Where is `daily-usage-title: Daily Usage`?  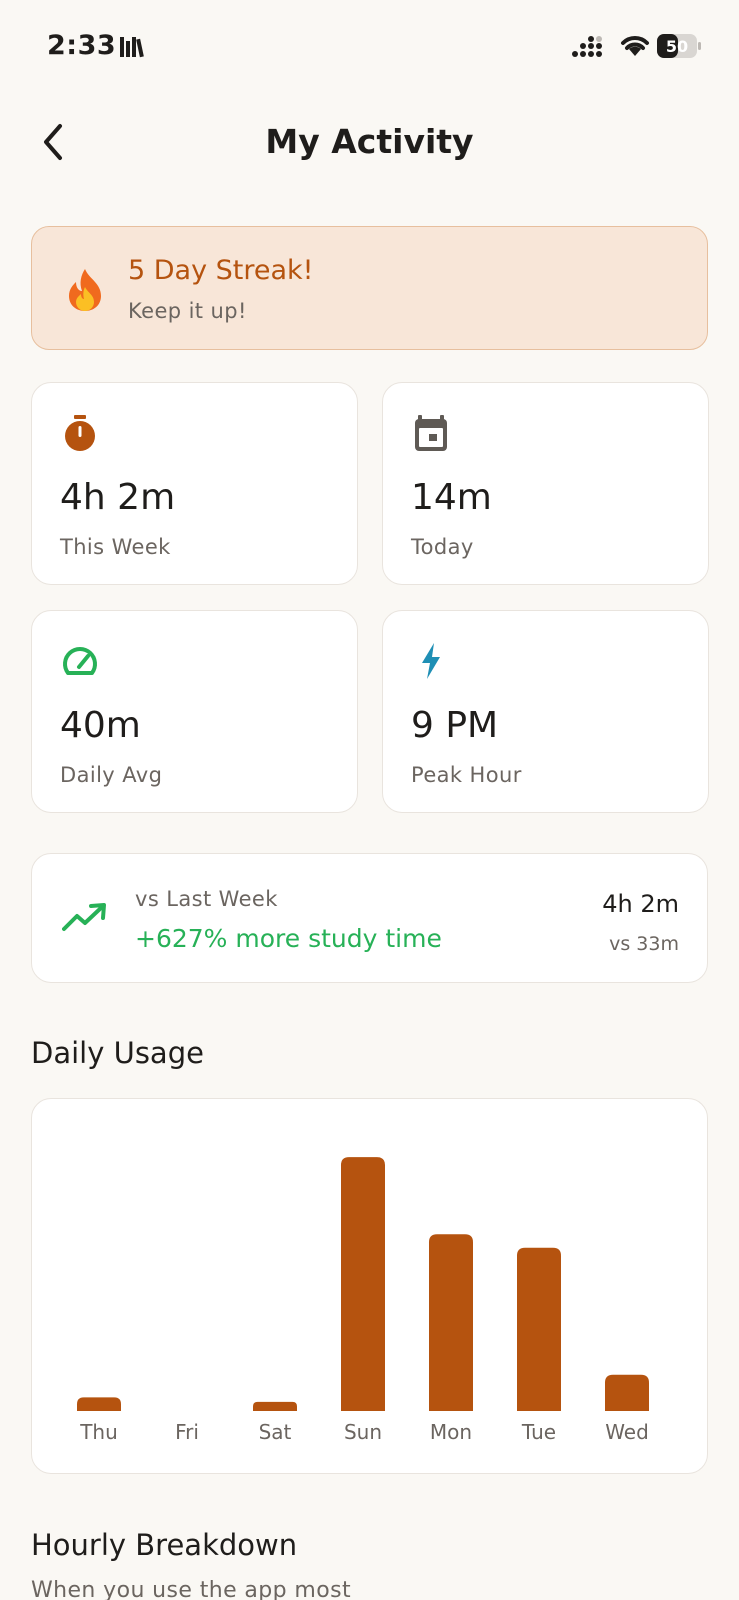 daily-usage-title: Daily Usage is located at coordinates (117, 1053).